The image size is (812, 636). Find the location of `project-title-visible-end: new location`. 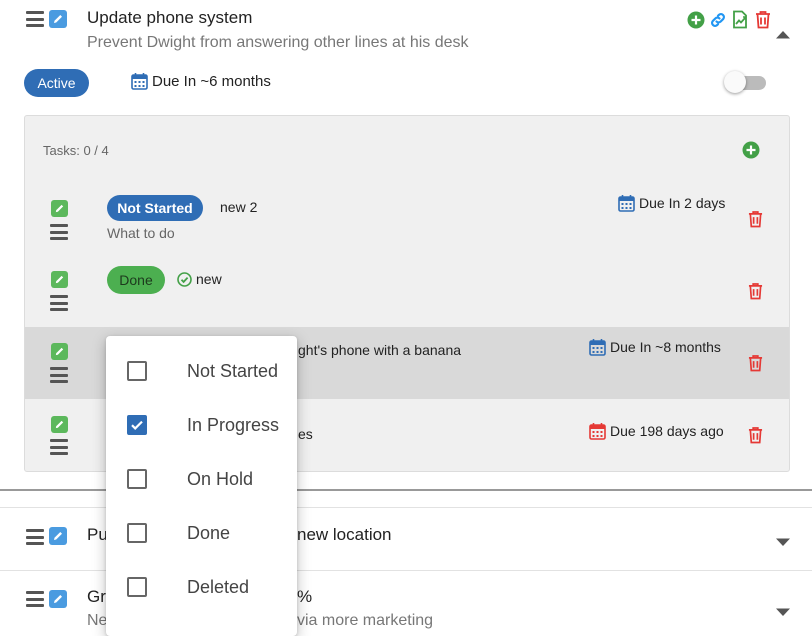

project-title-visible-end: new location is located at coordinates (344, 534).